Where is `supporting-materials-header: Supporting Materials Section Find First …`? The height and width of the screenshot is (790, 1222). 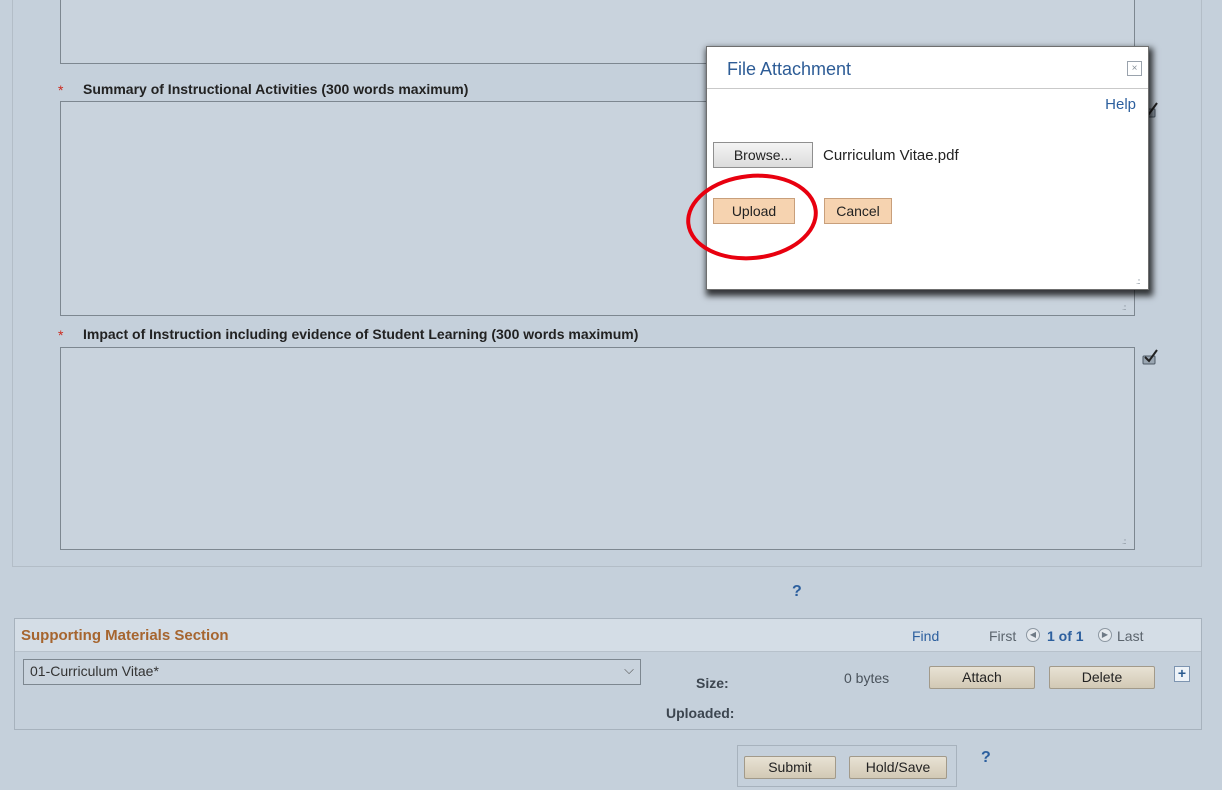
supporting-materials-header: Supporting Materials Section Find First … is located at coordinates (608, 635).